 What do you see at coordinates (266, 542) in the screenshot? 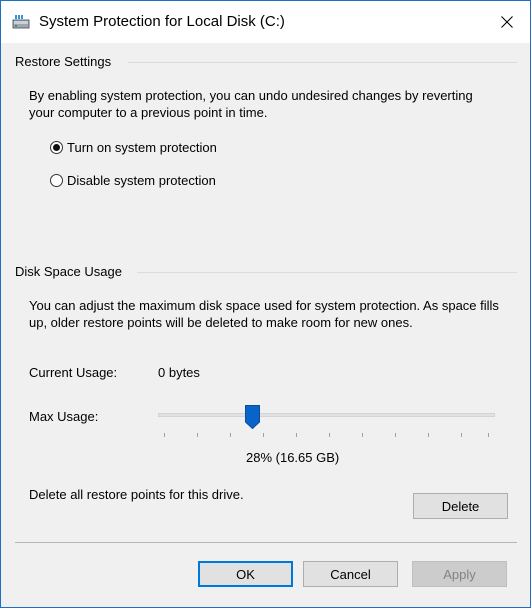
I see `footer-separator` at bounding box center [266, 542].